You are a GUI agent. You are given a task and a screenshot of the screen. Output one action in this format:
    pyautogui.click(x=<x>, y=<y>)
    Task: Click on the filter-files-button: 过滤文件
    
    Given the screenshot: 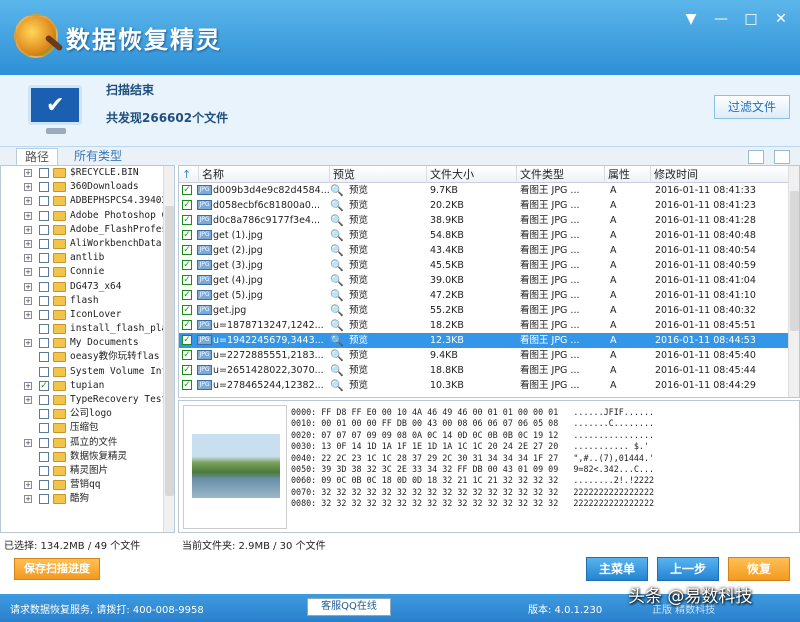 What is the action you would take?
    pyautogui.click(x=752, y=107)
    